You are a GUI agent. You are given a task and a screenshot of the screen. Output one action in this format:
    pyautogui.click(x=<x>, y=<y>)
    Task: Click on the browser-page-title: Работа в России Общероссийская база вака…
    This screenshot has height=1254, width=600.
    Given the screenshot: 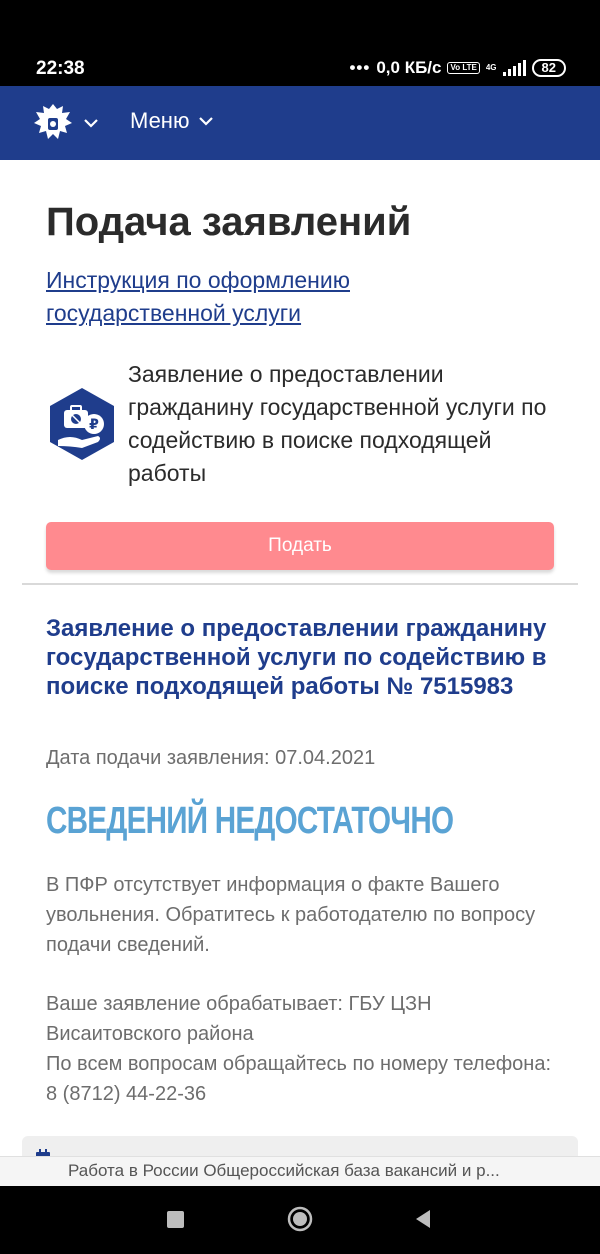 What is the action you would take?
    pyautogui.click(x=284, y=1170)
    